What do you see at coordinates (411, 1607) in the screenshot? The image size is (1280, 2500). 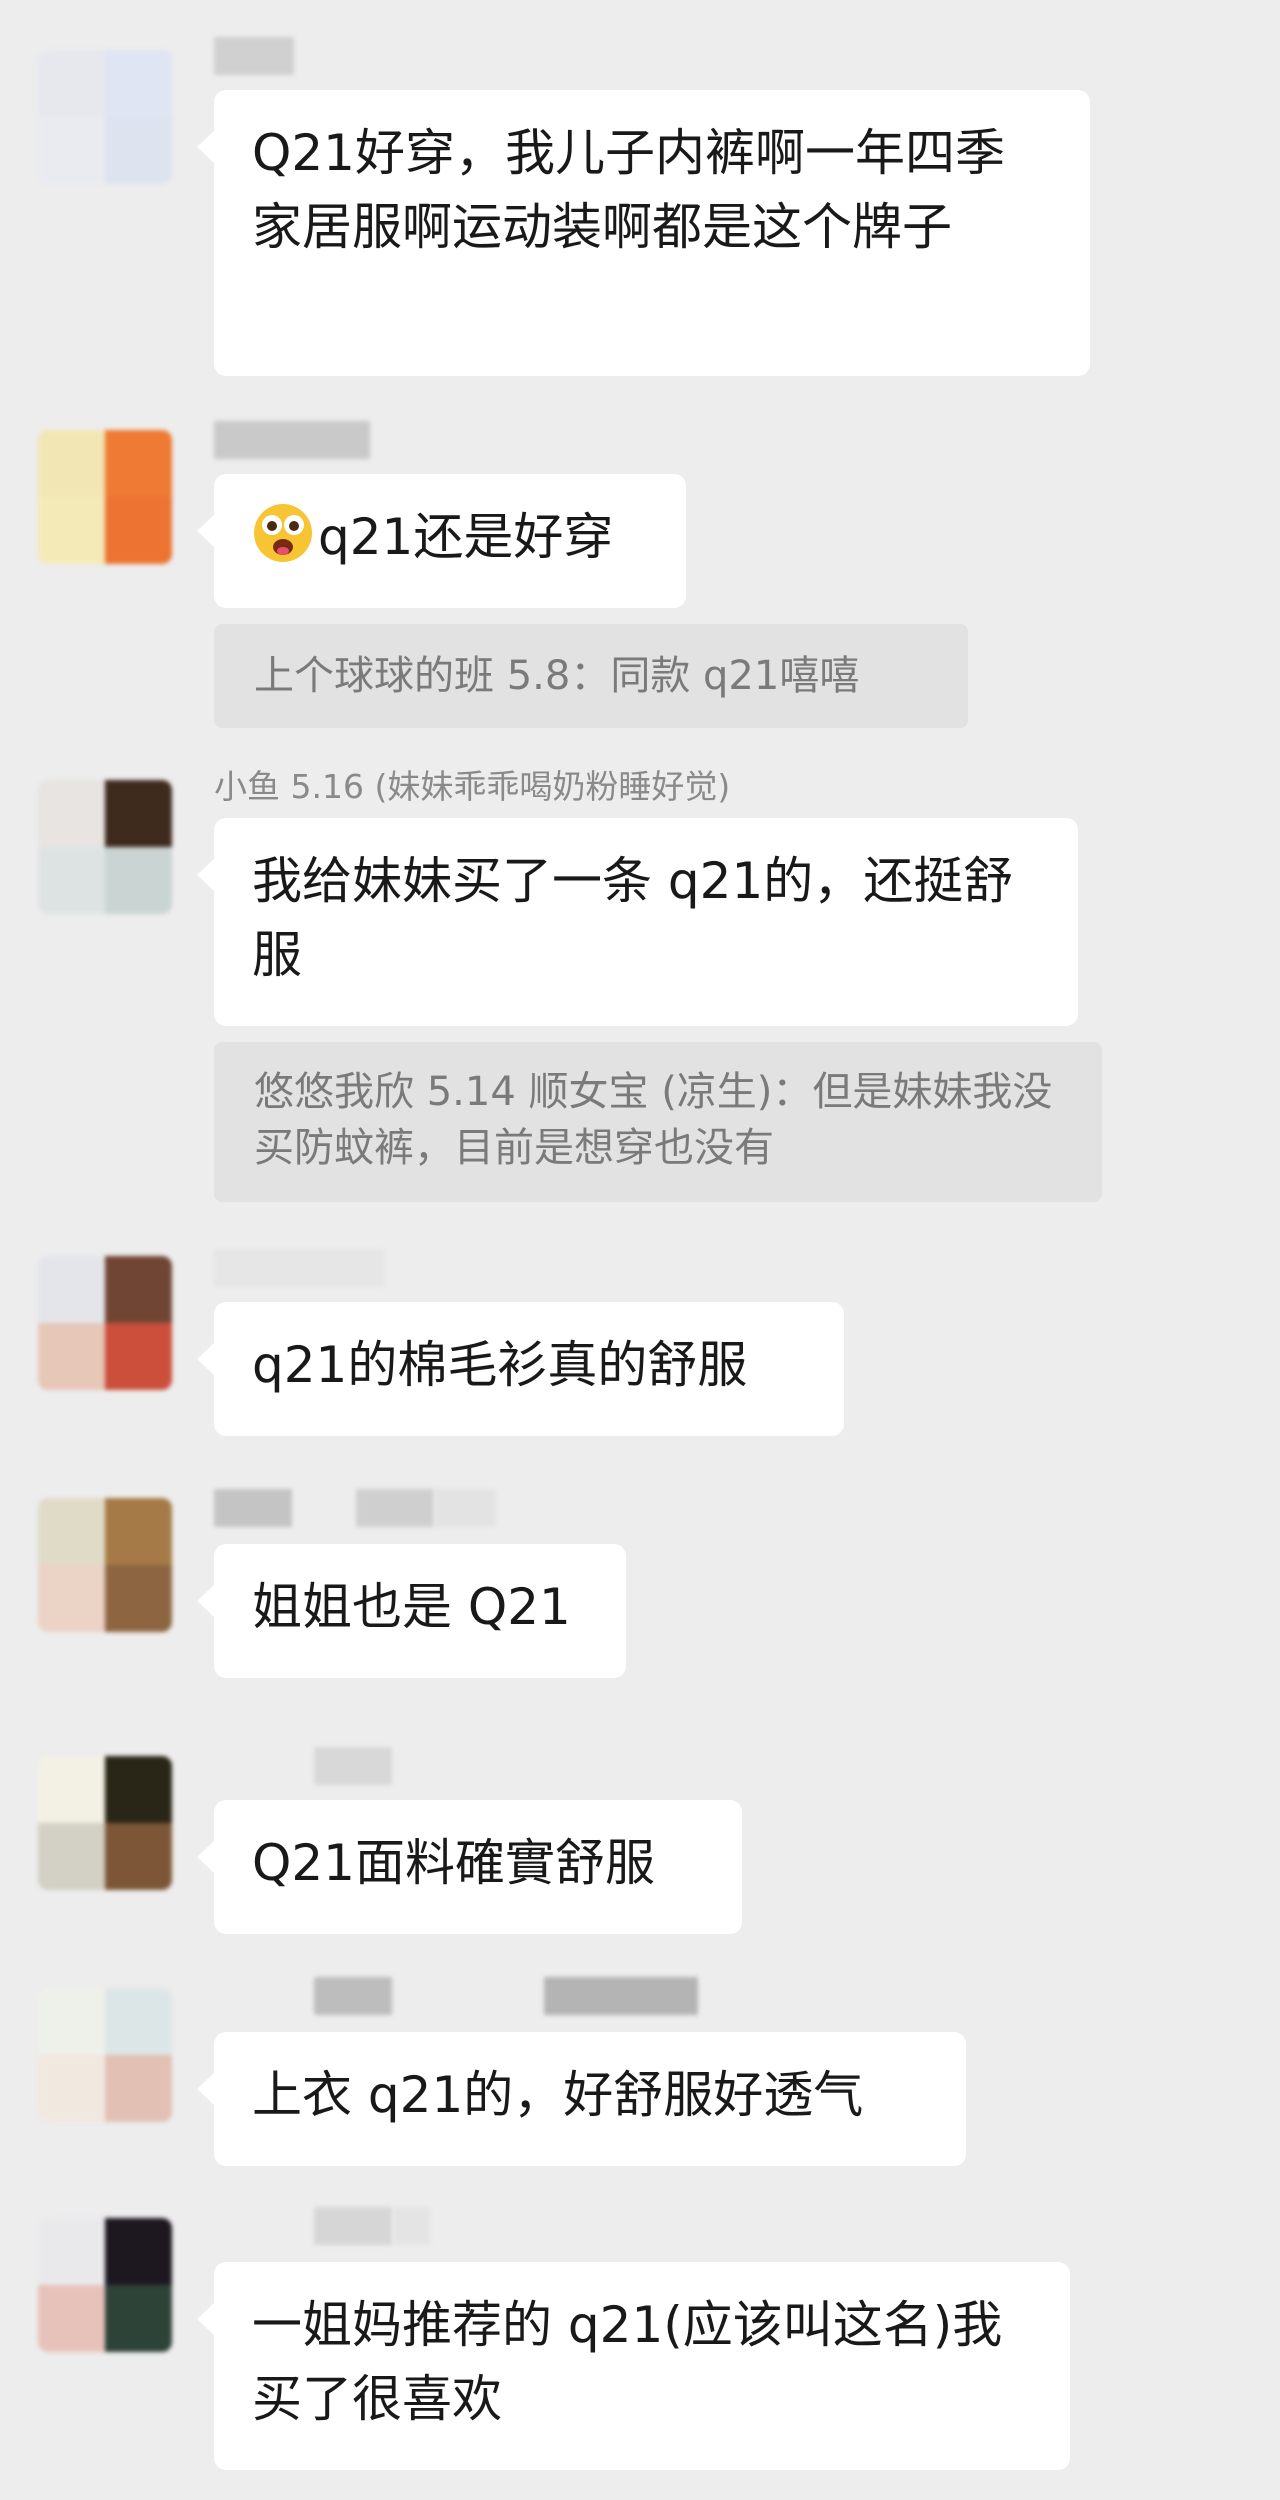 I see `message-text: 姐姐也是 Q21` at bounding box center [411, 1607].